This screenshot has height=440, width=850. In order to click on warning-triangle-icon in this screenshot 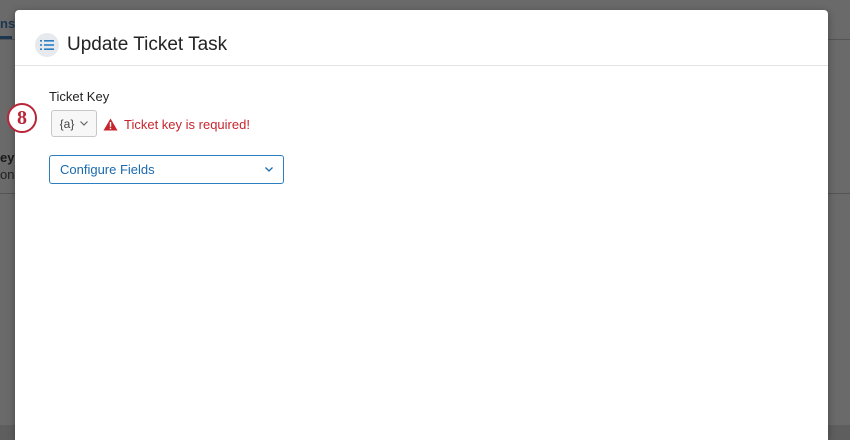, I will do `click(110, 124)`.